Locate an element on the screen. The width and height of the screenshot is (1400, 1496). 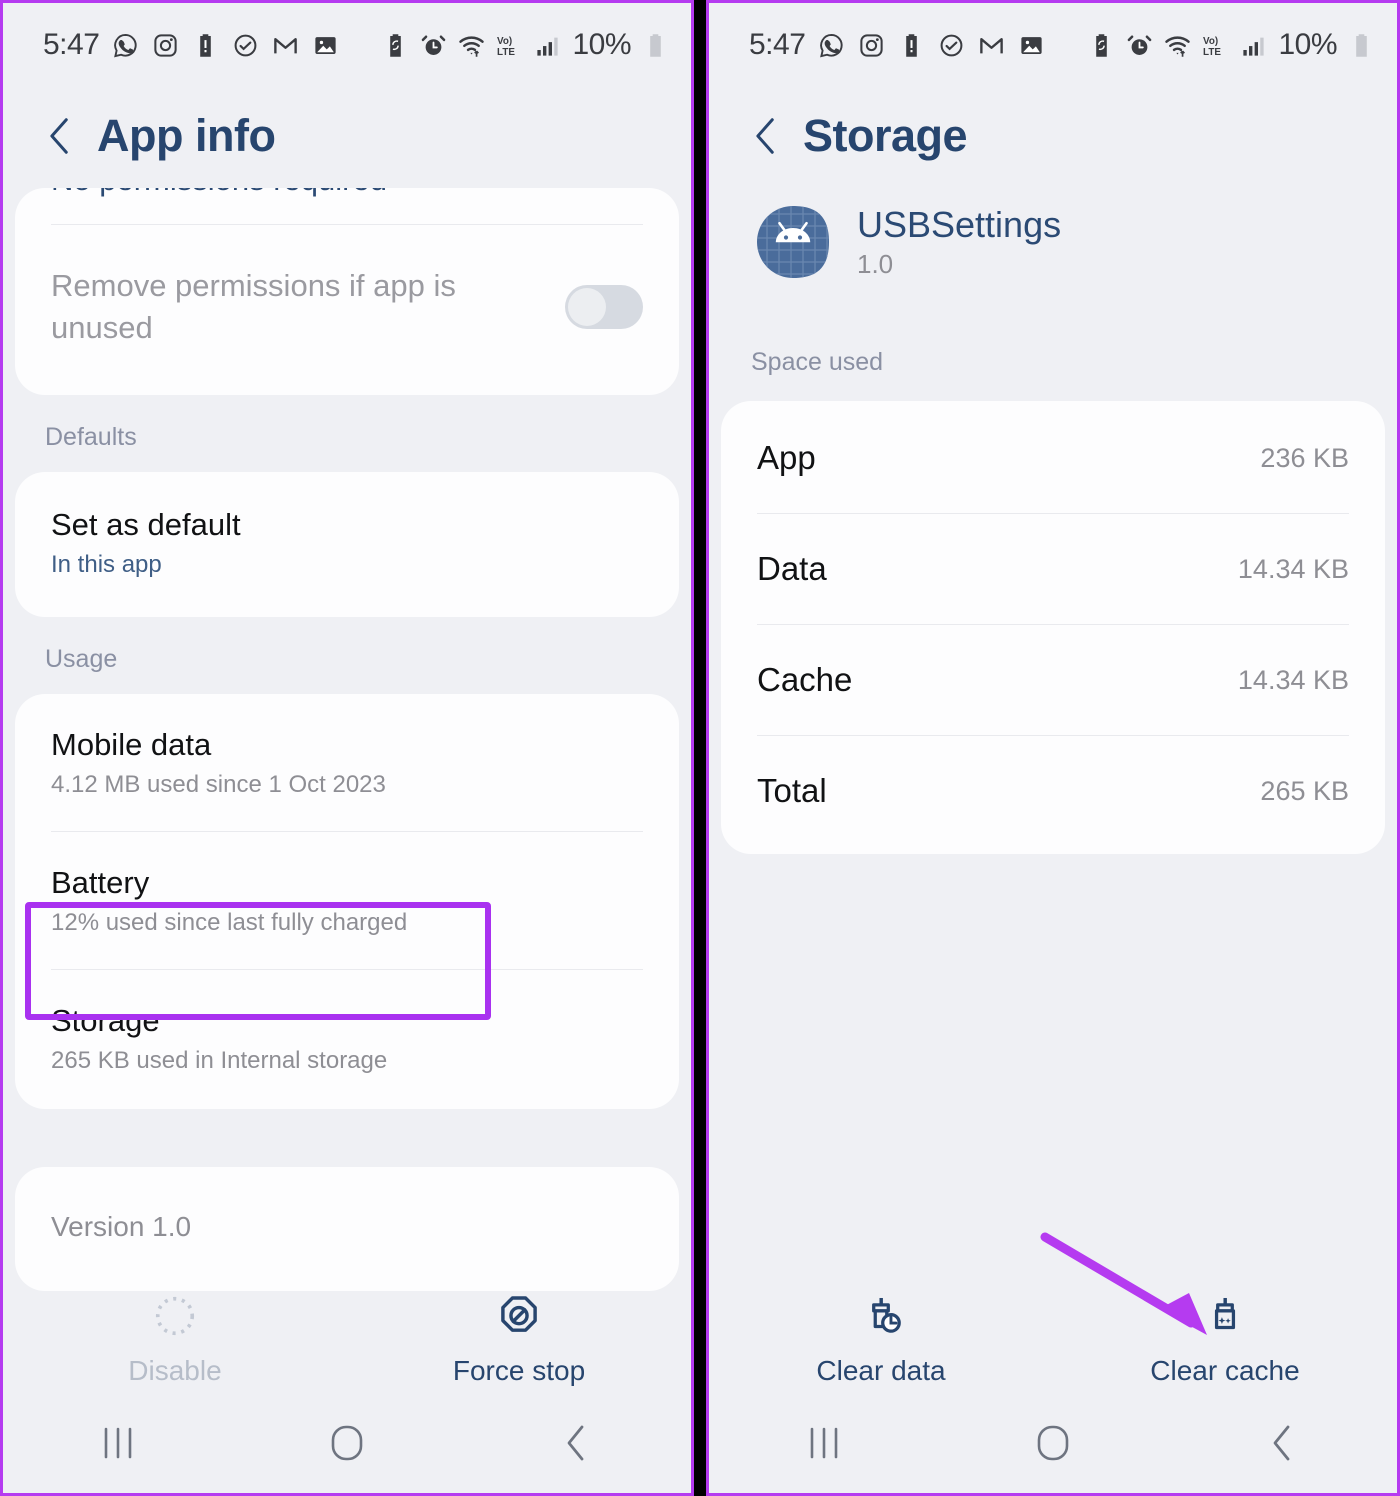
app-size-value: 236 KB is located at coordinates (1304, 457).